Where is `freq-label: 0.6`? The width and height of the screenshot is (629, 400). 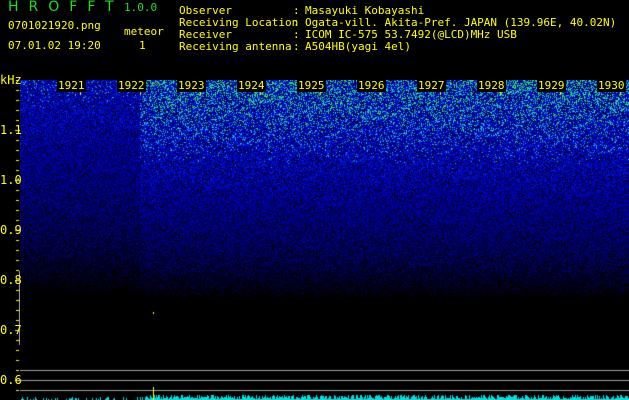 freq-label: 0.6 is located at coordinates (11, 380).